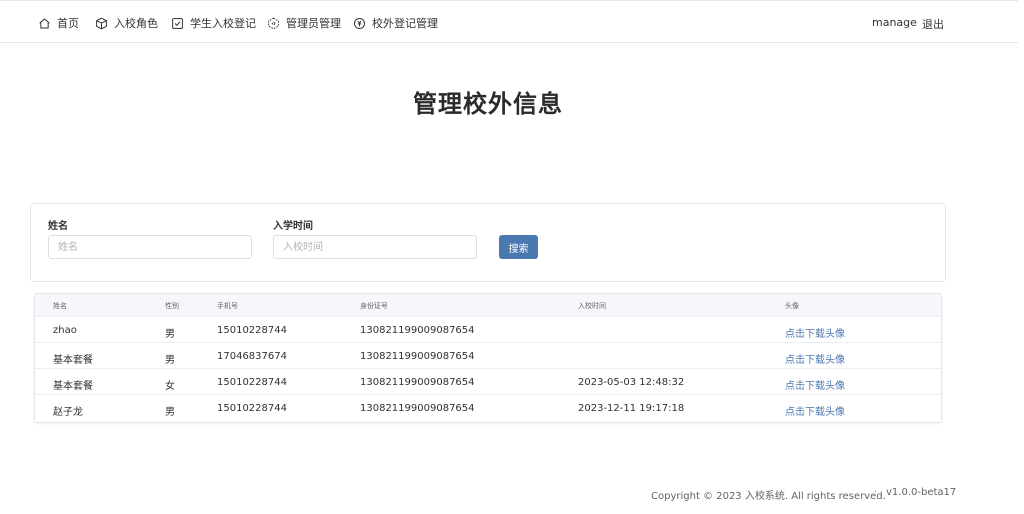 The height and width of the screenshot is (514, 1024). I want to click on column-header-avatar: 头像, so click(792, 306).